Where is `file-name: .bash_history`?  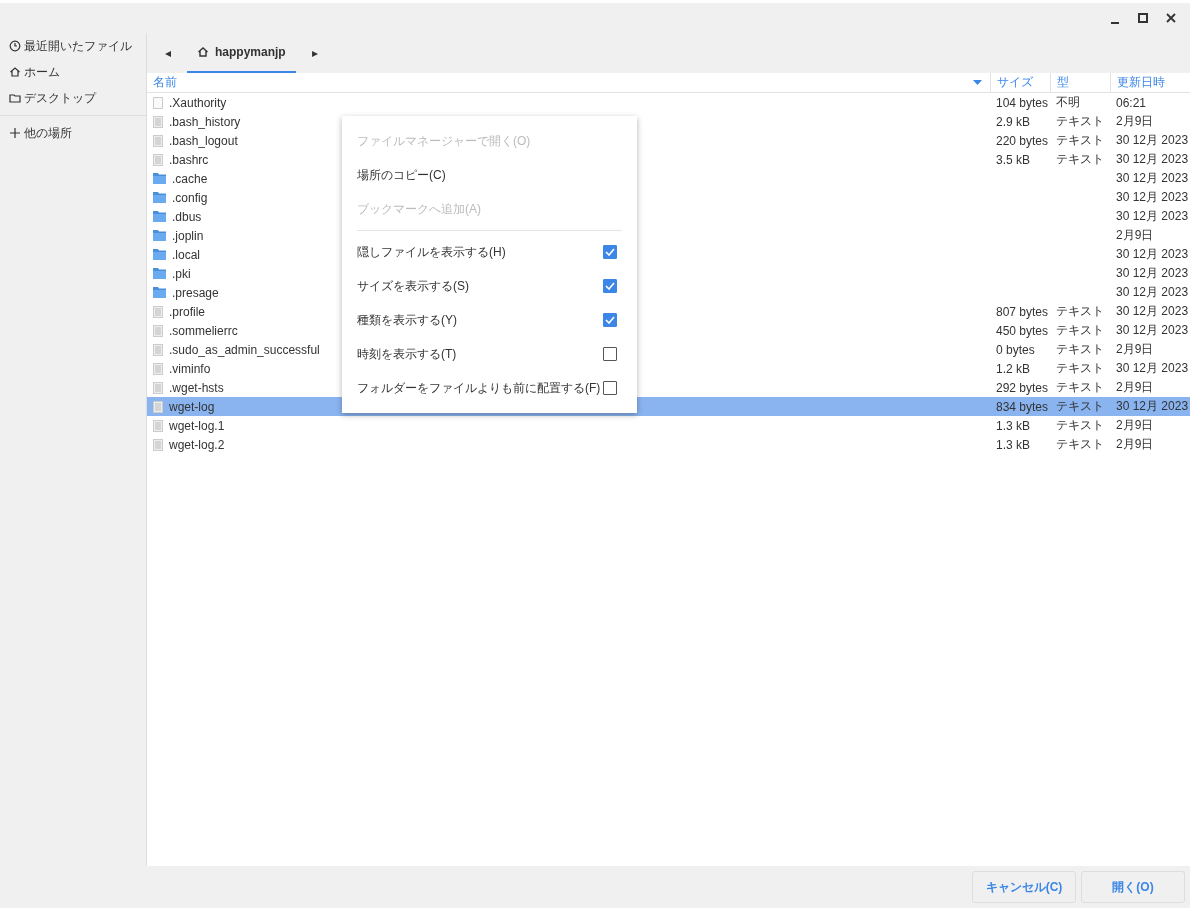 file-name: .bash_history is located at coordinates (205, 121).